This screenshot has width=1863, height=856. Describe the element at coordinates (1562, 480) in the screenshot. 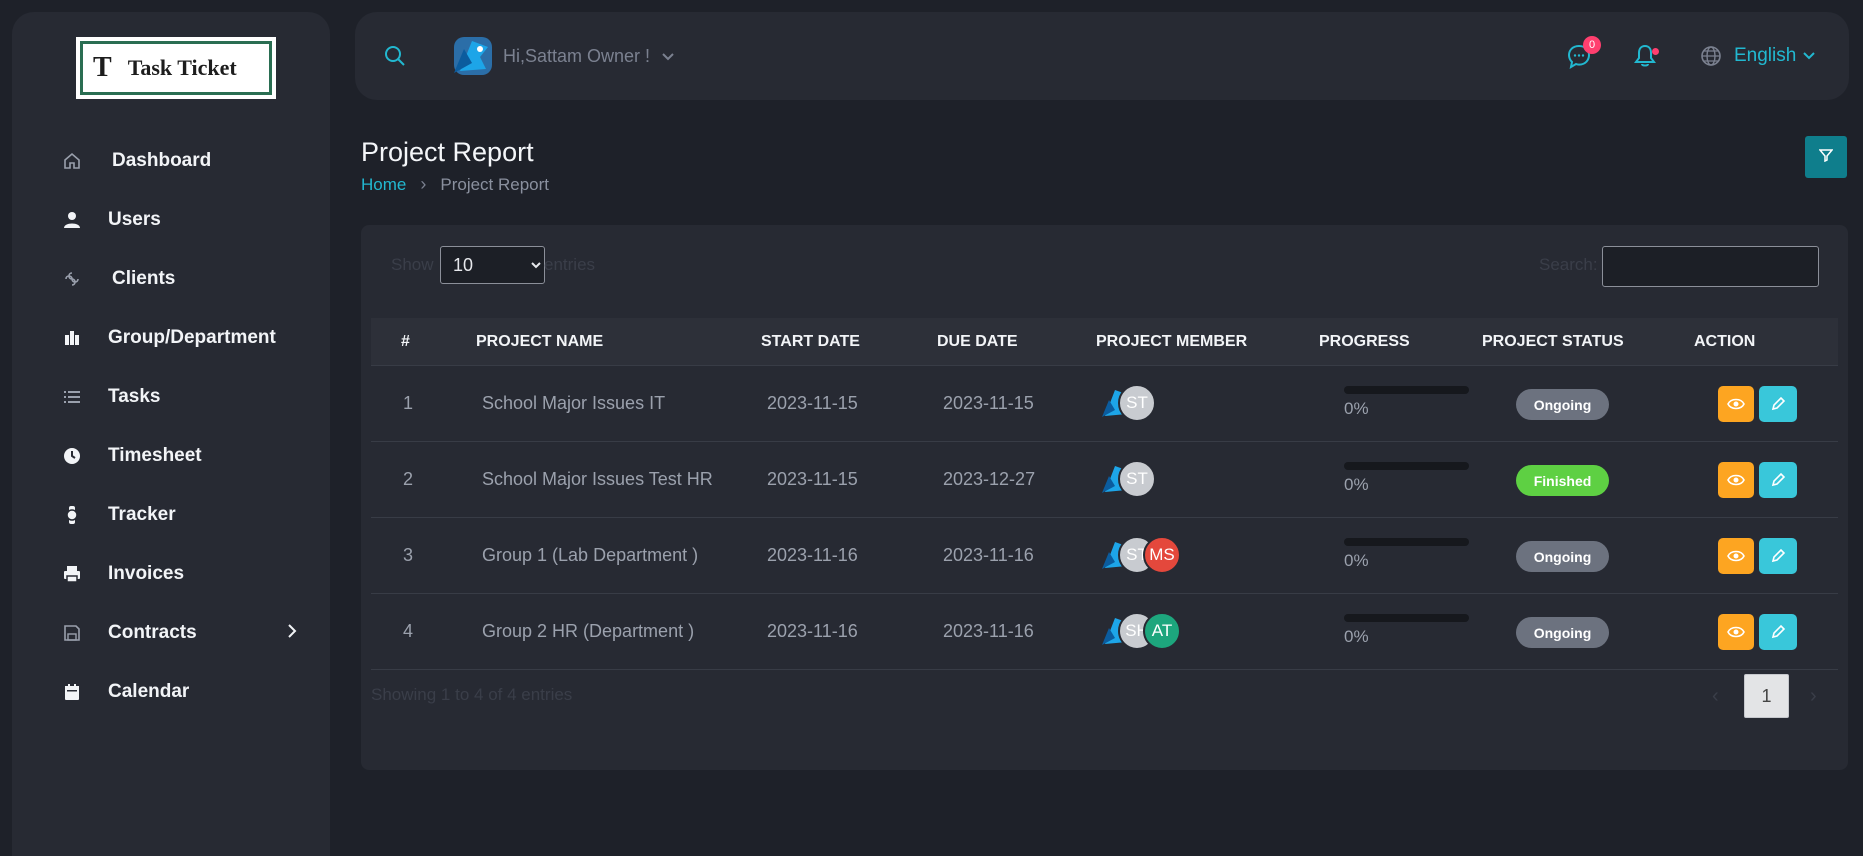

I see `status-badge: Finished` at that location.